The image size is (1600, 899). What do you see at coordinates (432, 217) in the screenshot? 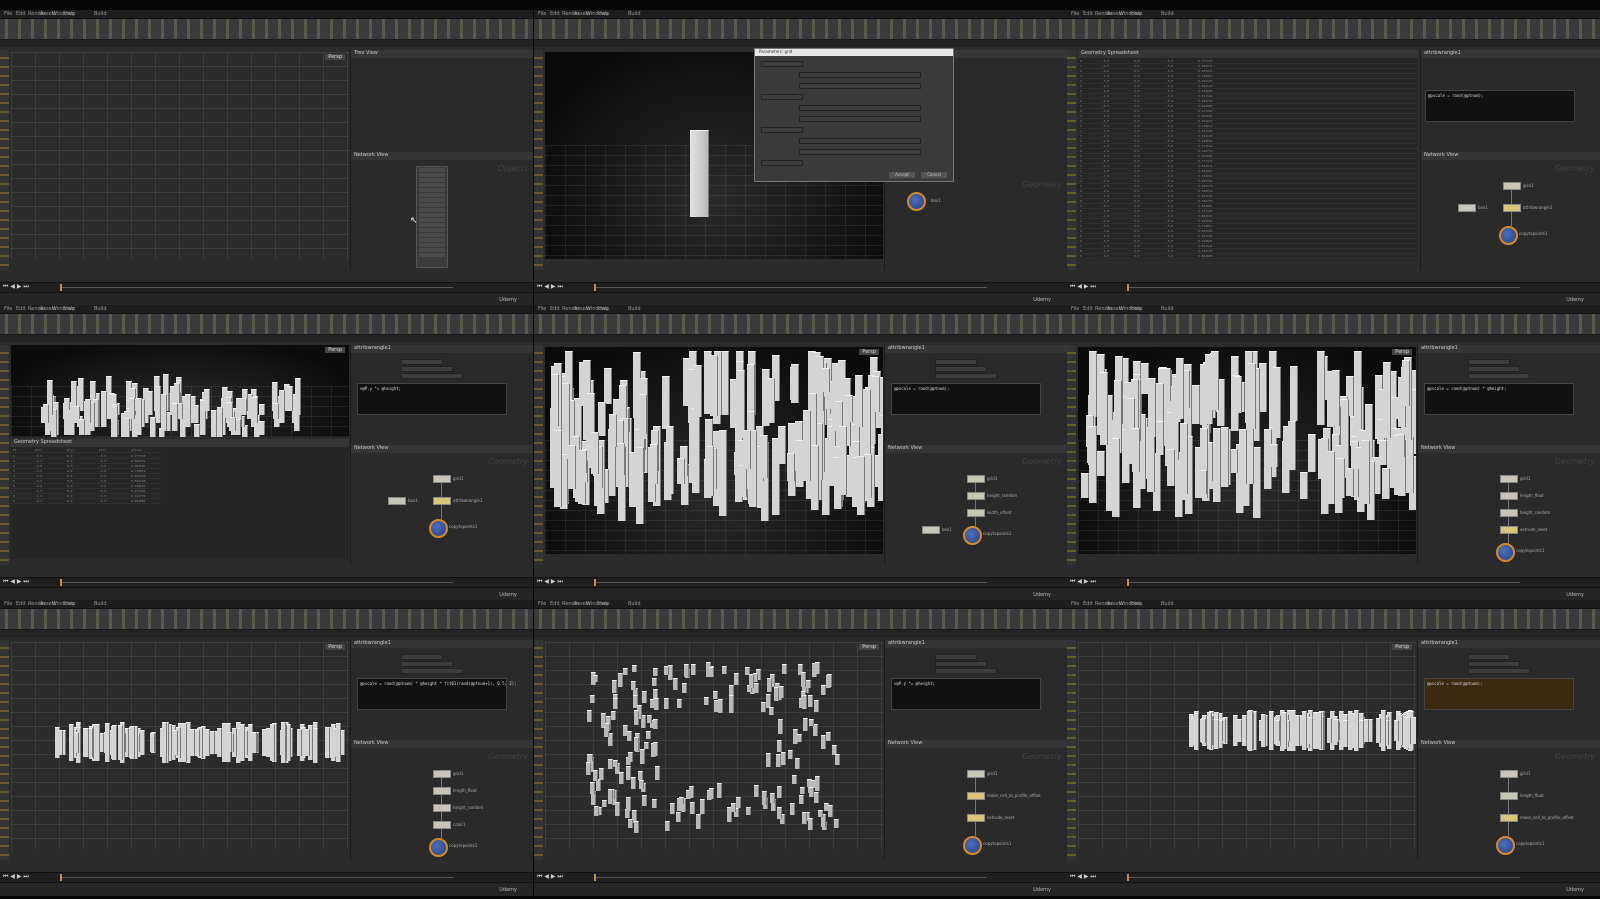
I see `tab-menu-popup` at bounding box center [432, 217].